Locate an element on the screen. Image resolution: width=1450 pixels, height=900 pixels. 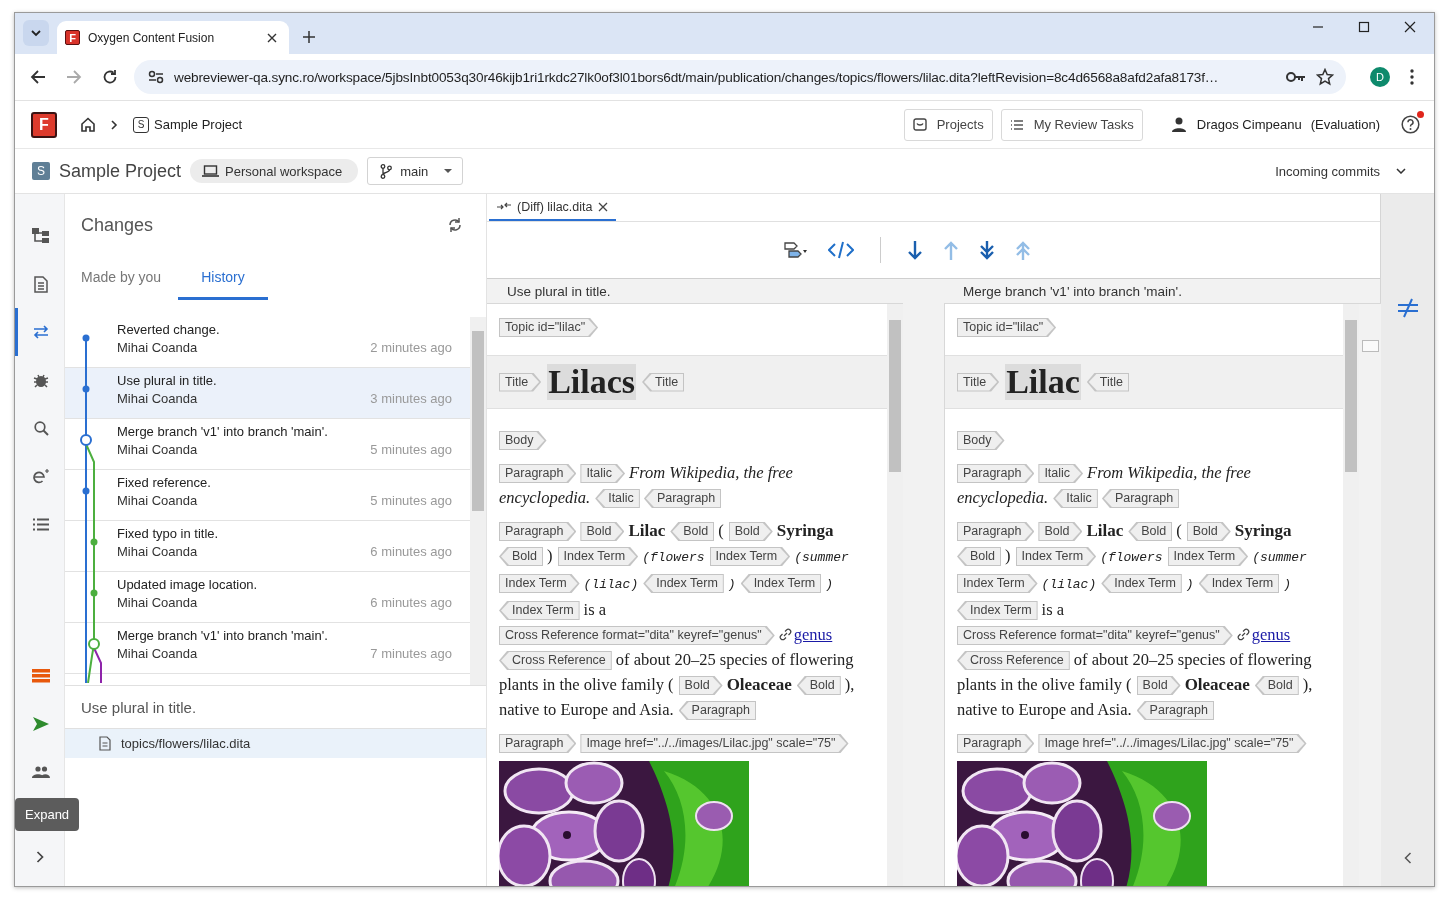
commit-message: Merge branch 'v1' into branch 'main'. is located at coordinates (223, 635).